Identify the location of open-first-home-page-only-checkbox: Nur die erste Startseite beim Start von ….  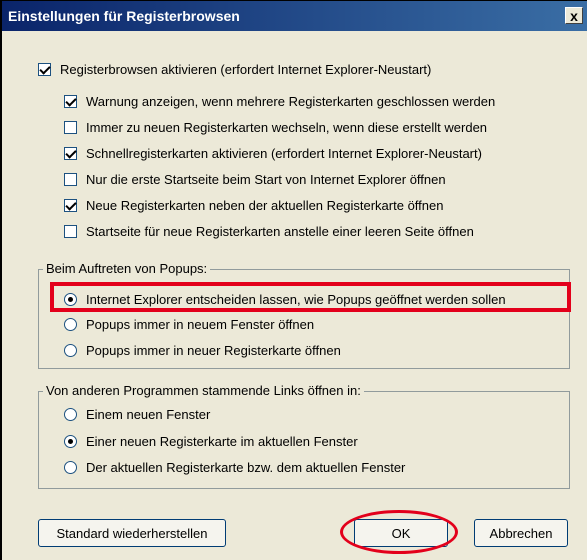
(255, 179).